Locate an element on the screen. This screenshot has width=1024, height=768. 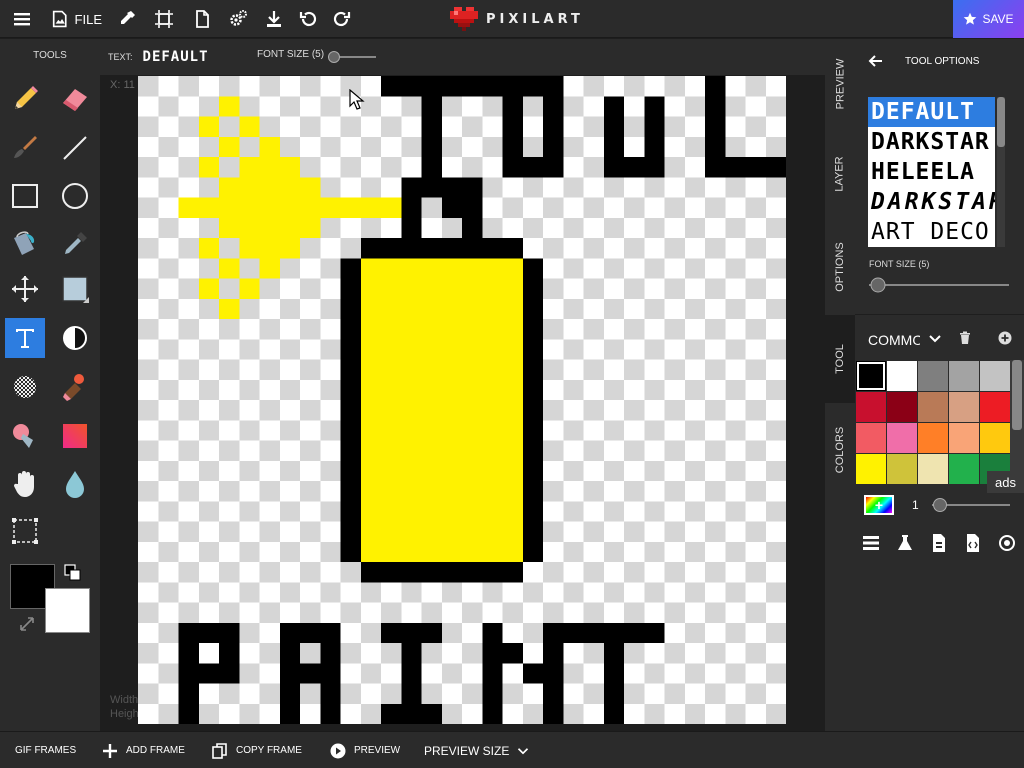
font-item-darkstar: DARKSTAR is located at coordinates (931, 142).